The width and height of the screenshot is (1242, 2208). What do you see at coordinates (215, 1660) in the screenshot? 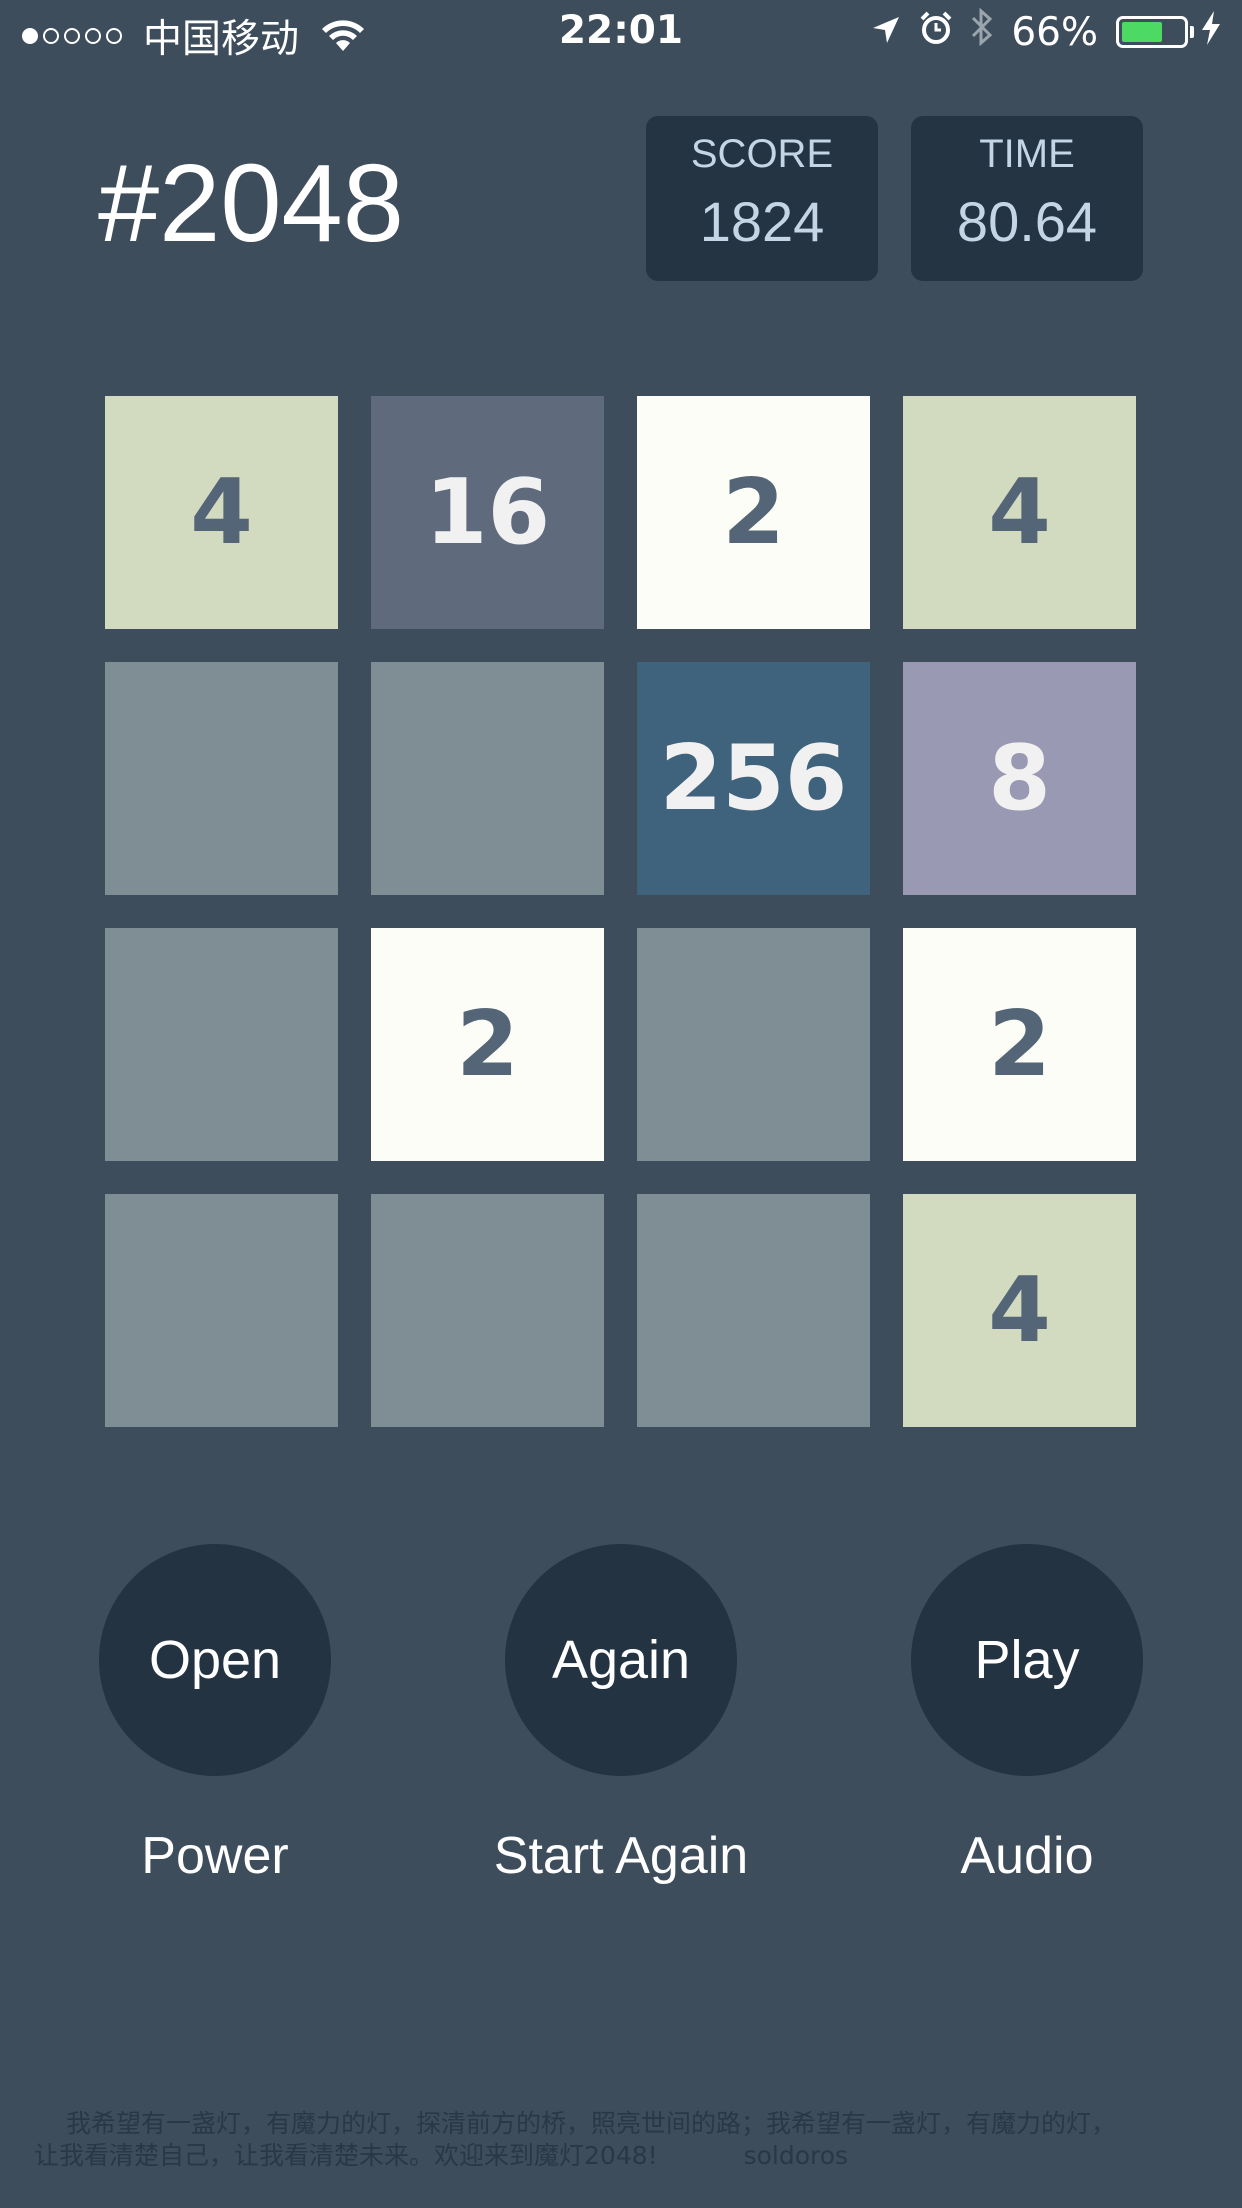
I see `open-button: Open` at bounding box center [215, 1660].